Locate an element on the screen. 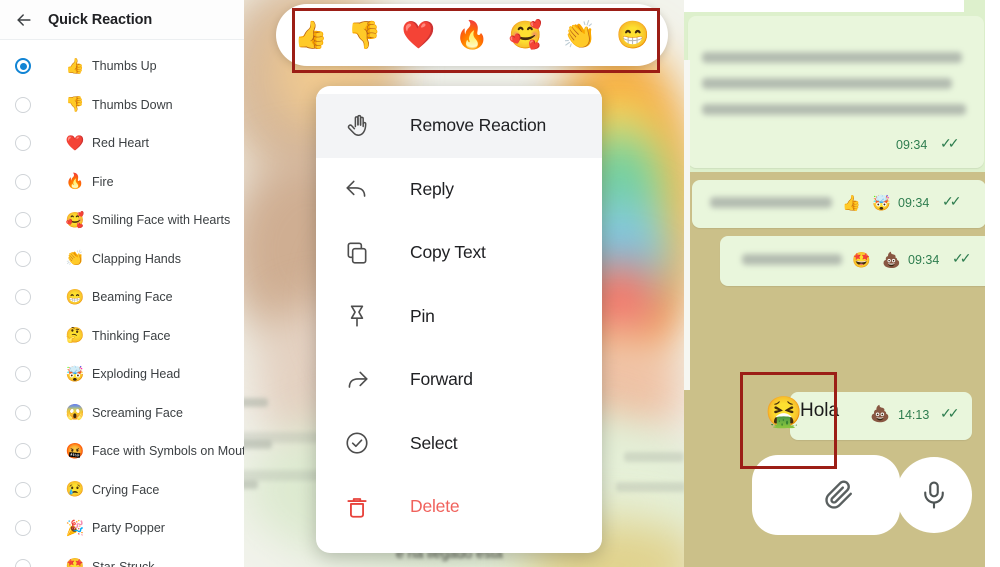  menu-item-reply: Reply is located at coordinates (459, 190).